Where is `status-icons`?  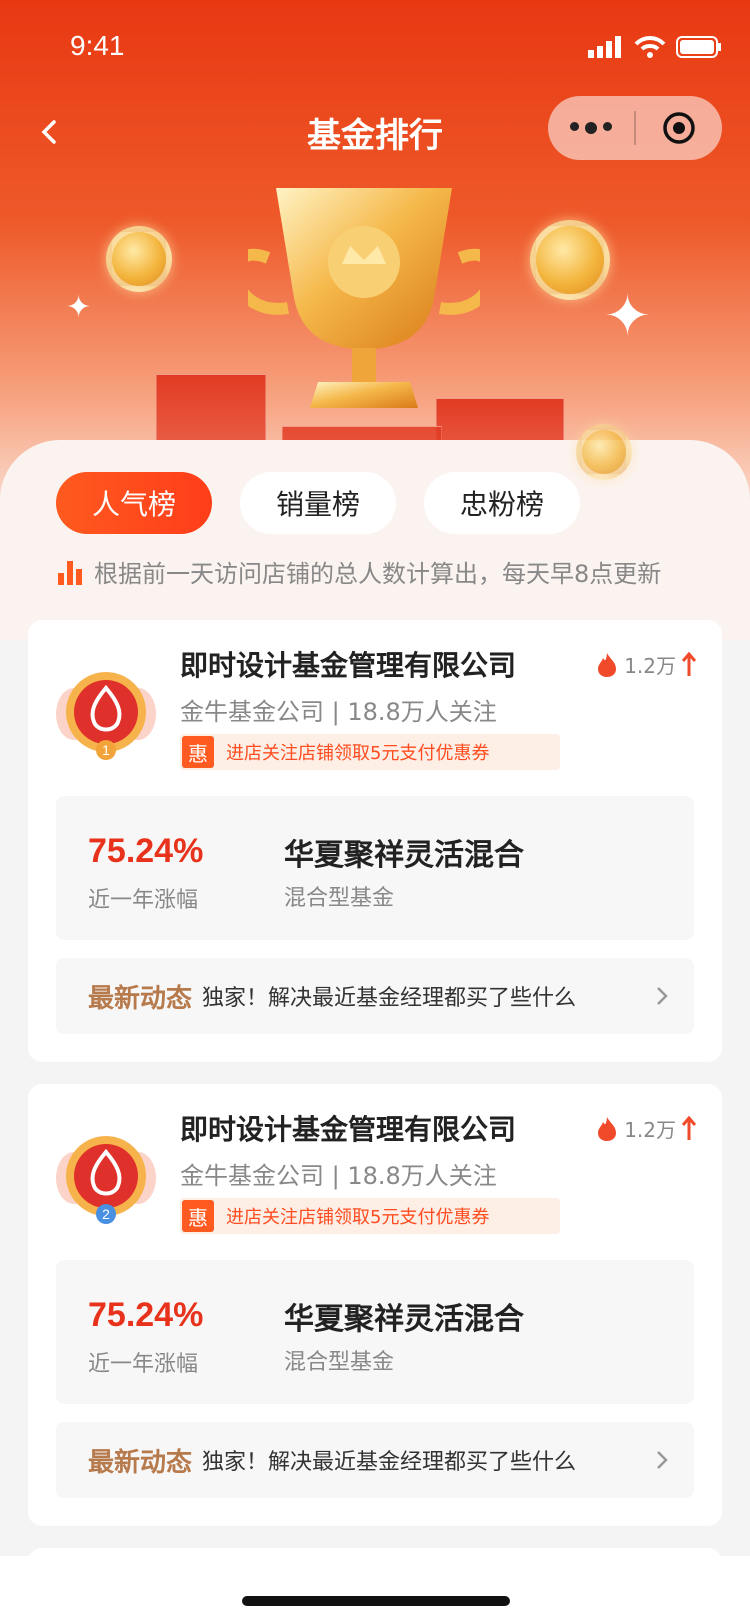
status-icons is located at coordinates (655, 47).